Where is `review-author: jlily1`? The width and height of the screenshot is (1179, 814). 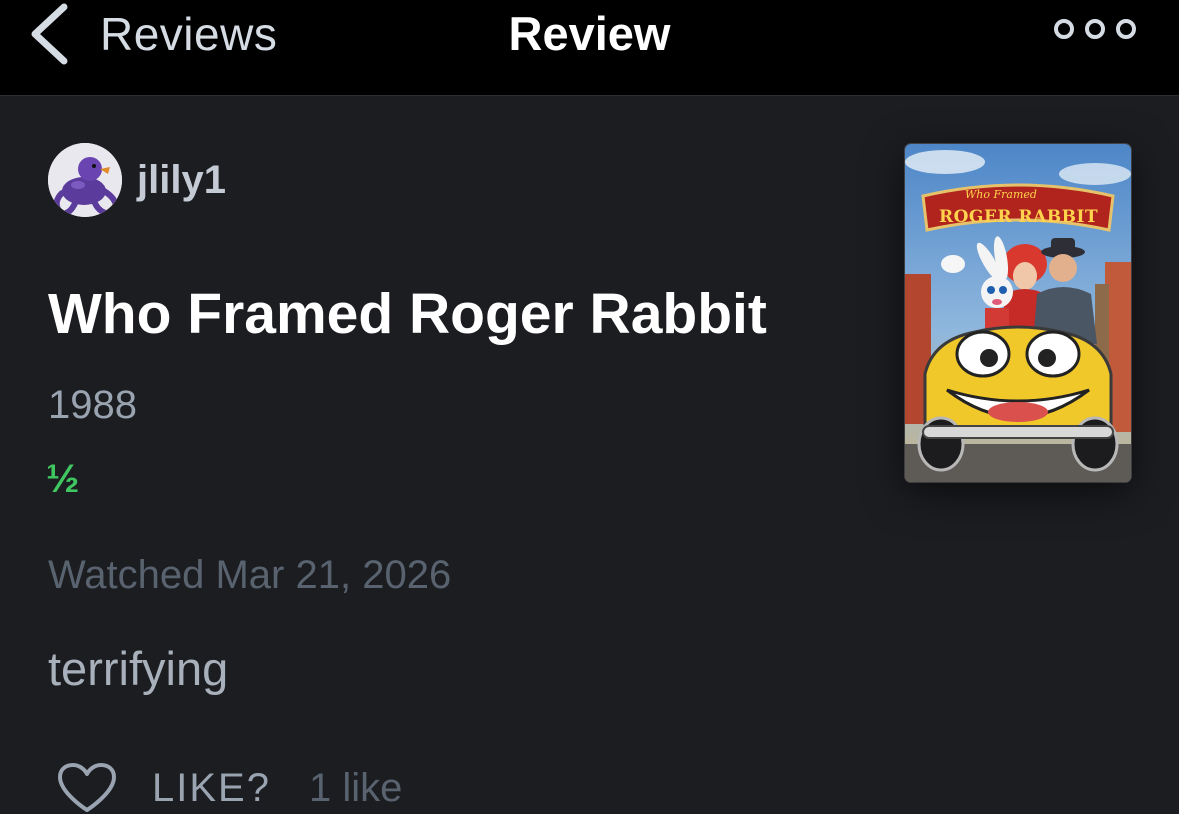
review-author: jlily1 is located at coordinates (137, 180).